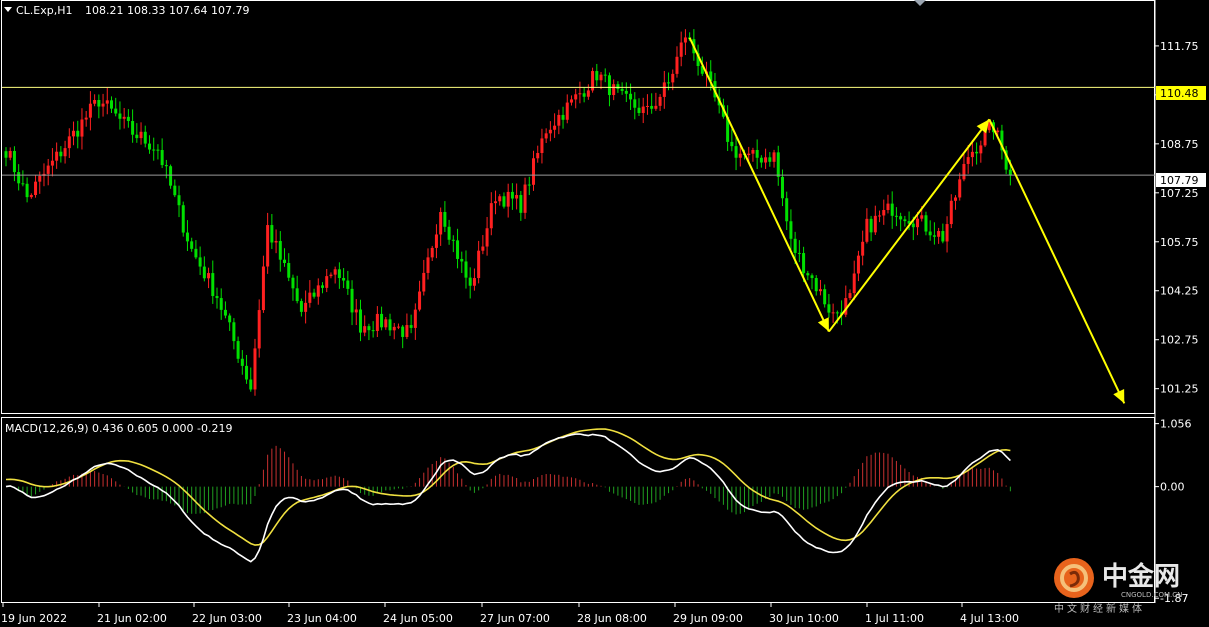 The image size is (1209, 627). I want to click on symbol-timeframe: CL.Exp,H1, so click(44, 10).